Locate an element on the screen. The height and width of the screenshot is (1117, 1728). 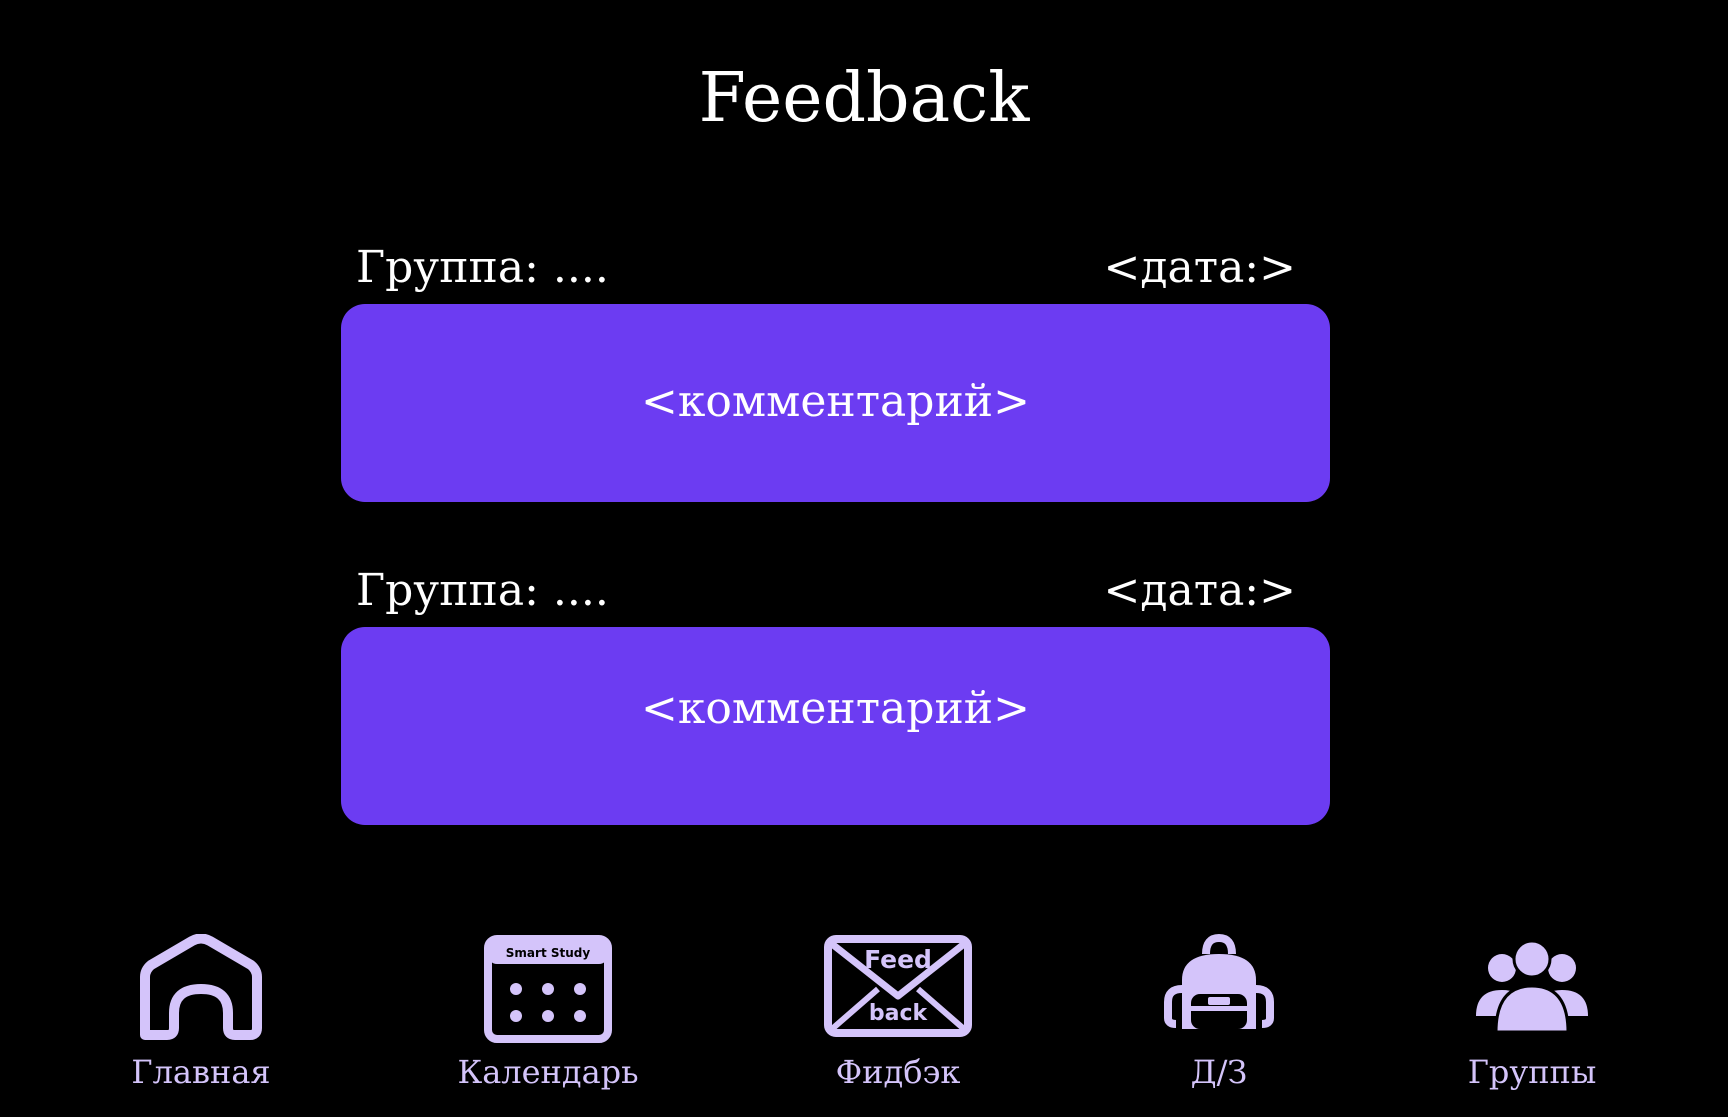
nav-label-calendar: Календарь is located at coordinates (548, 1072).